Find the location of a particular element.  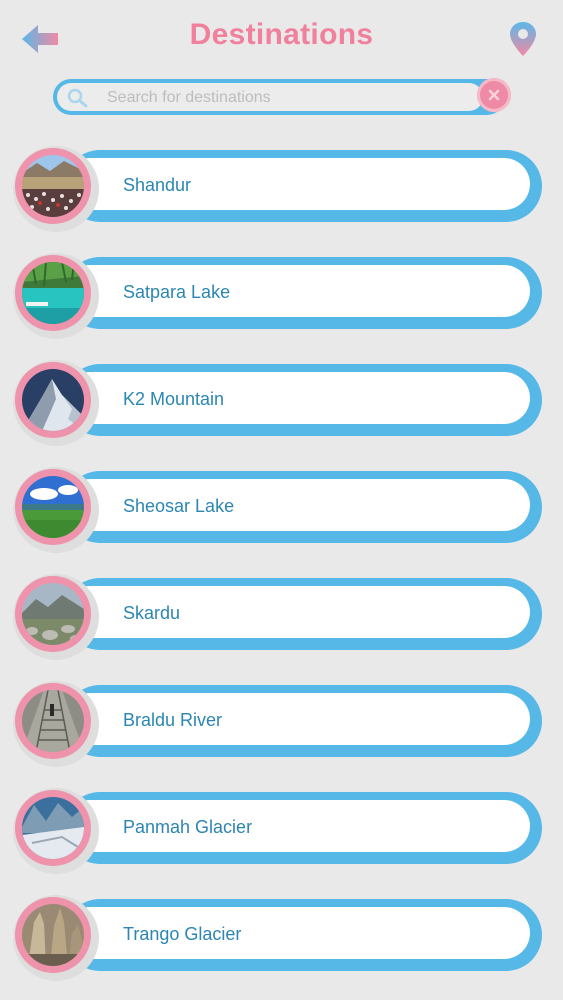

destination-label: Satpara Lake is located at coordinates (177, 292).